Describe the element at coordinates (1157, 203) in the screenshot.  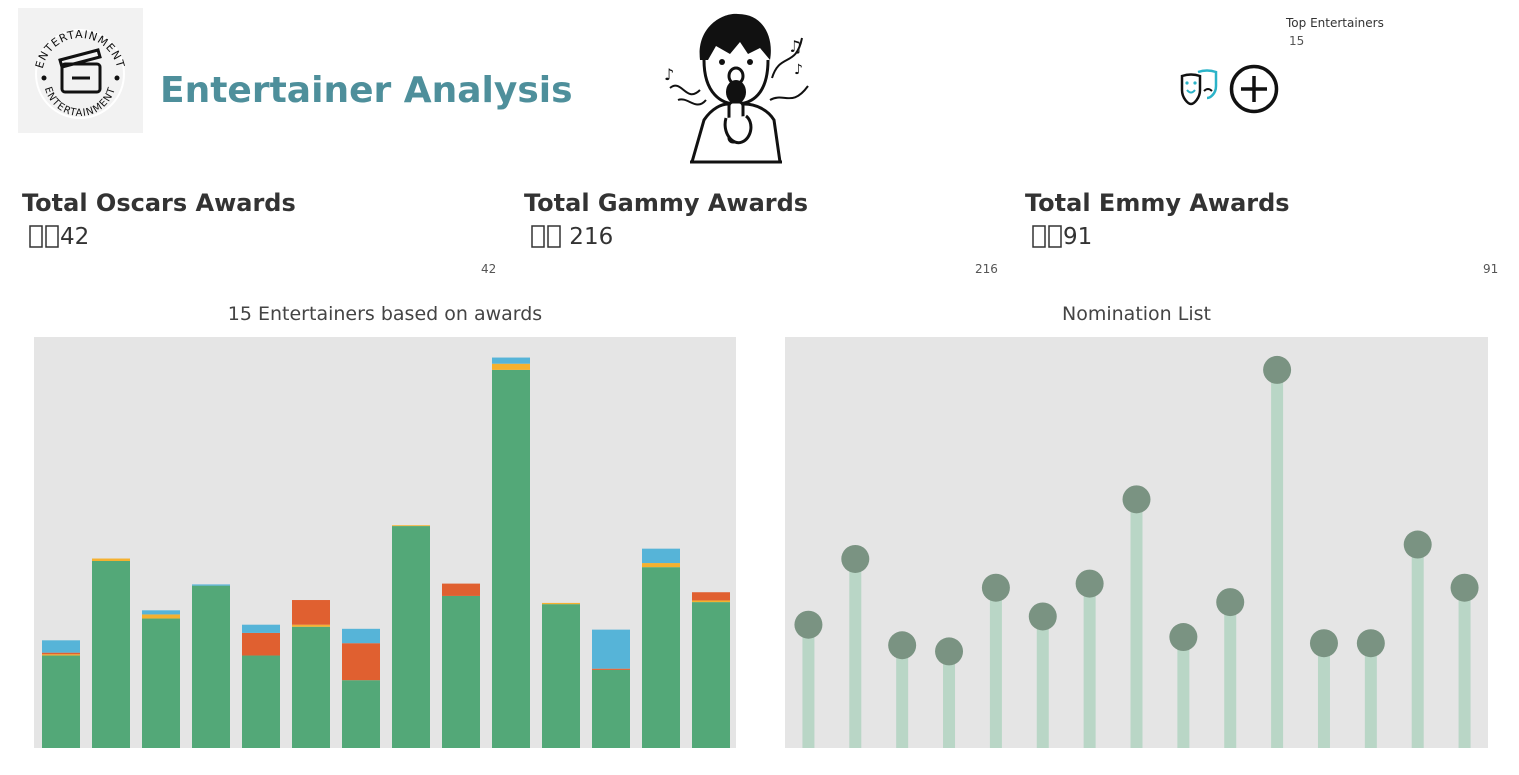
I see `kpi-emmy-title: Total Emmy Awards` at that location.